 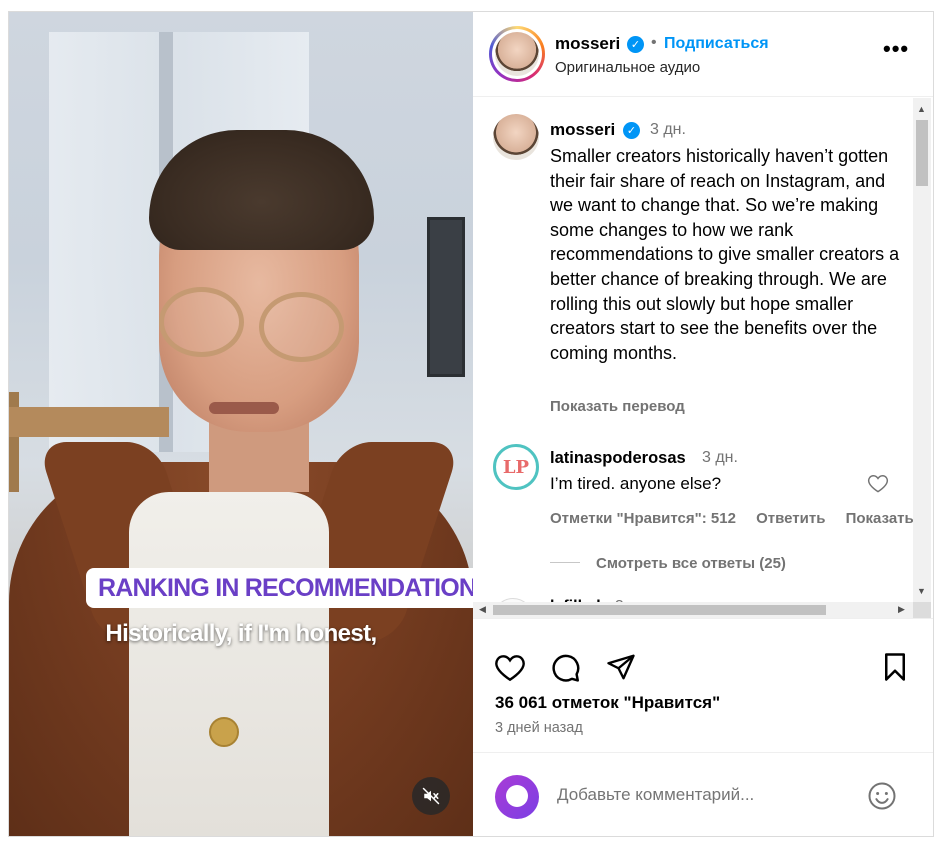 I want to click on like-button, so click(x=510, y=669).